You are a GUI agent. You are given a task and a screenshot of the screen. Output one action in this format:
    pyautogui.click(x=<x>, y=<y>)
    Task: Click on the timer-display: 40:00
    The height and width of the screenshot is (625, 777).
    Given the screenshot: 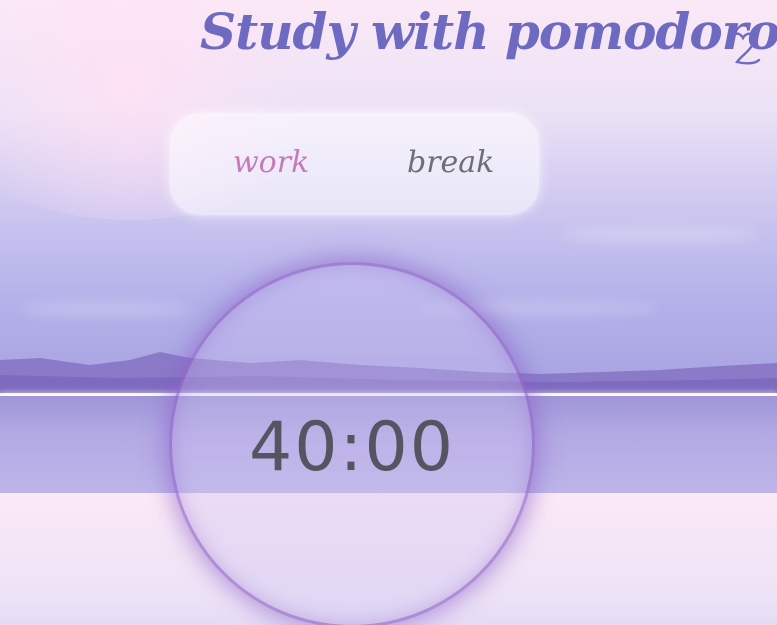 What is the action you would take?
    pyautogui.click(x=352, y=447)
    